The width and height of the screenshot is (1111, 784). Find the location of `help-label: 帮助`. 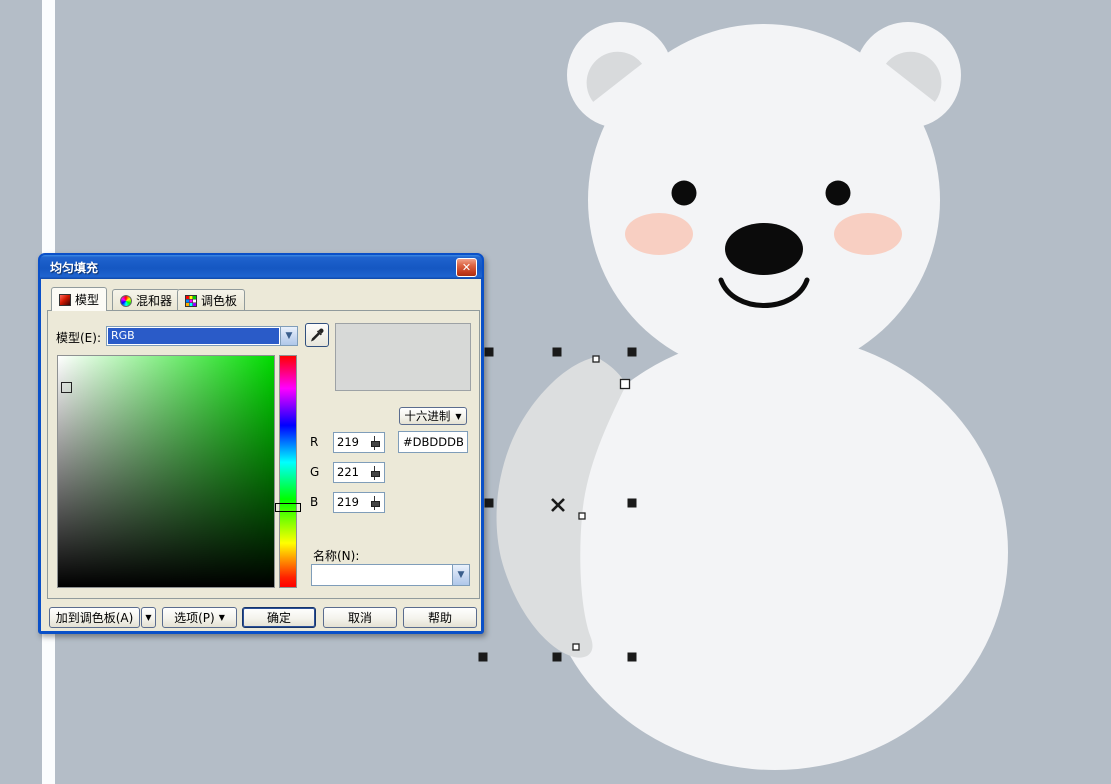

help-label: 帮助 is located at coordinates (439, 618).